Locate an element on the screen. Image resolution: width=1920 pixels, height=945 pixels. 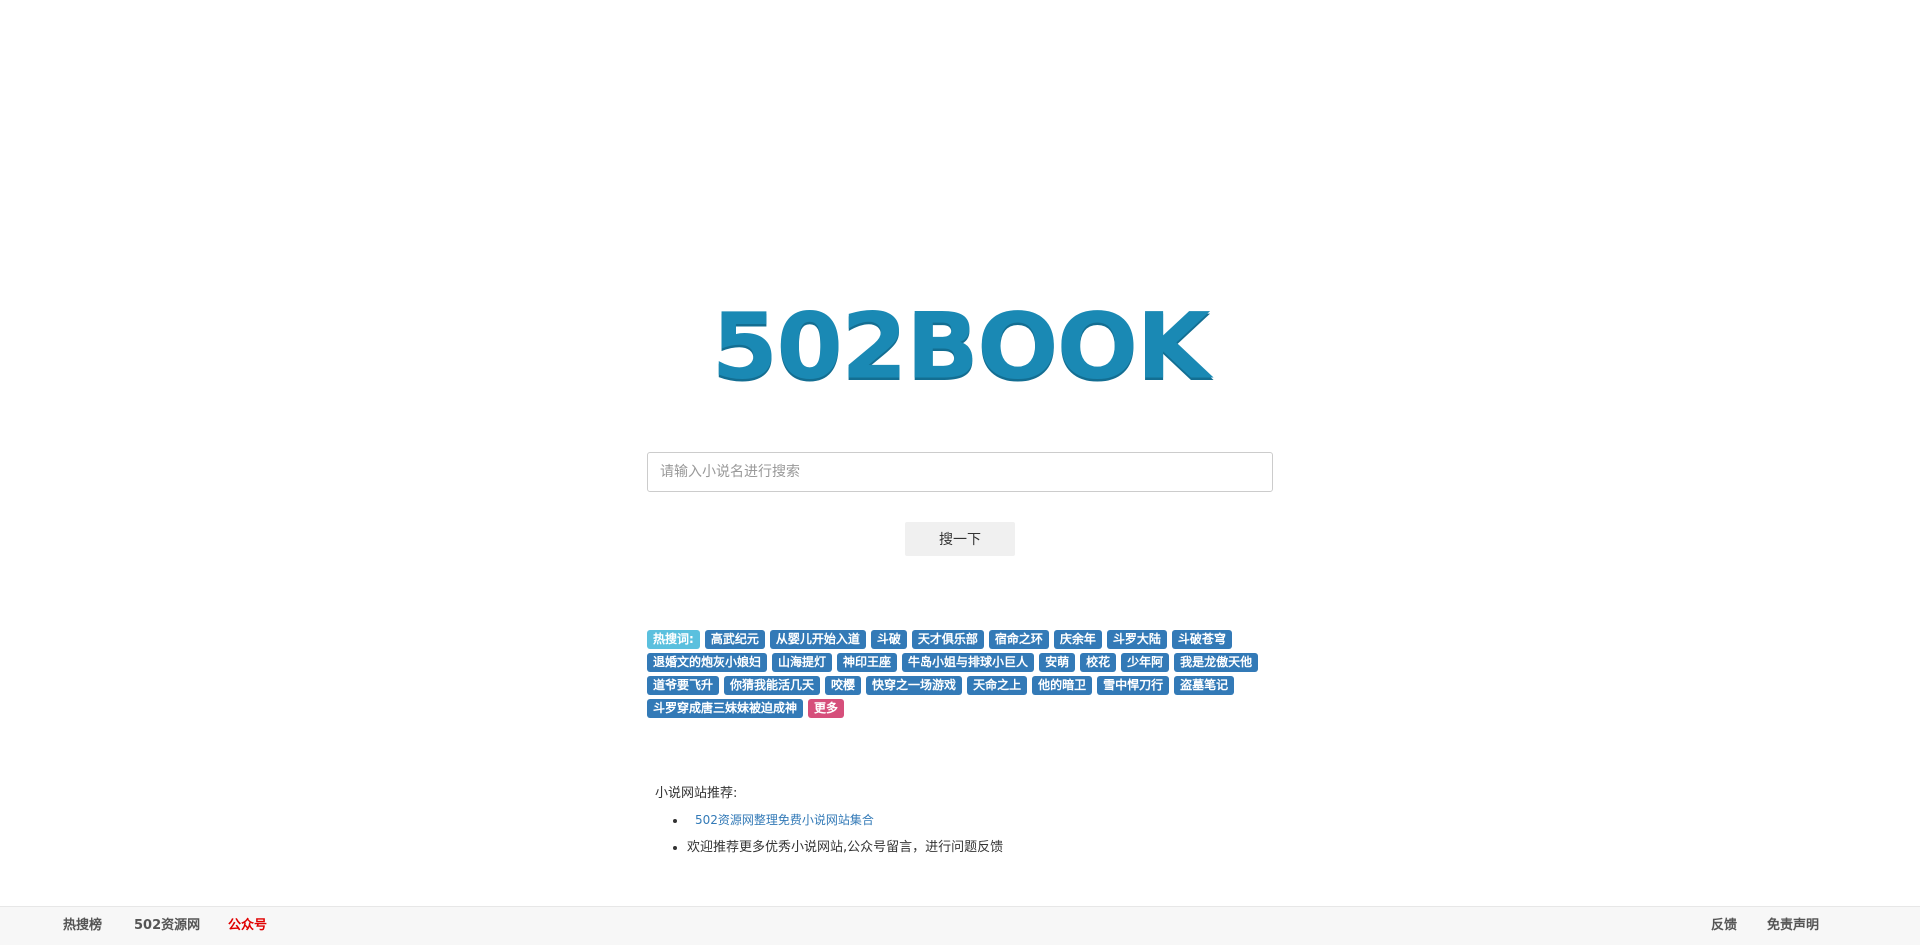
hotword-tag: 校花 is located at coordinates (1098, 662).